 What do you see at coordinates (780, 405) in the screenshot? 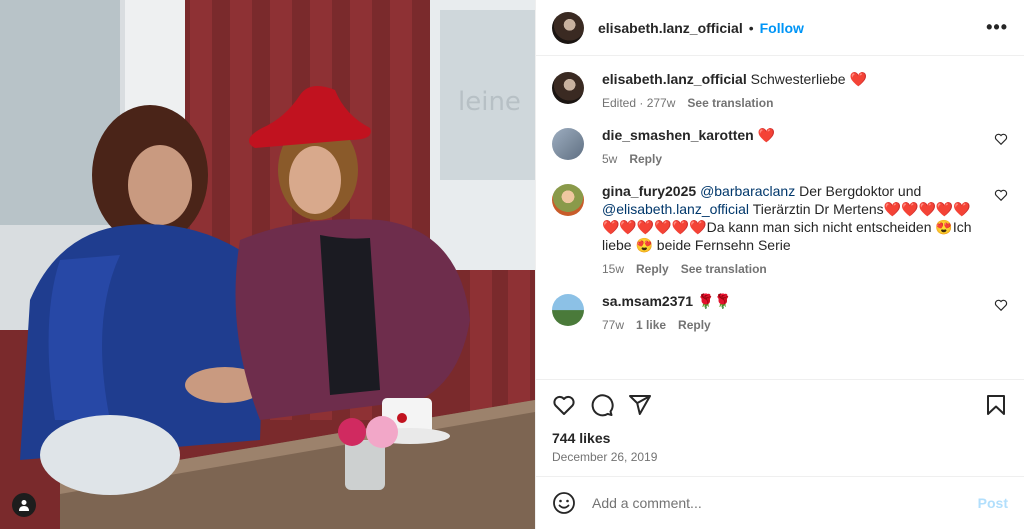
I see `action-bar` at bounding box center [780, 405].